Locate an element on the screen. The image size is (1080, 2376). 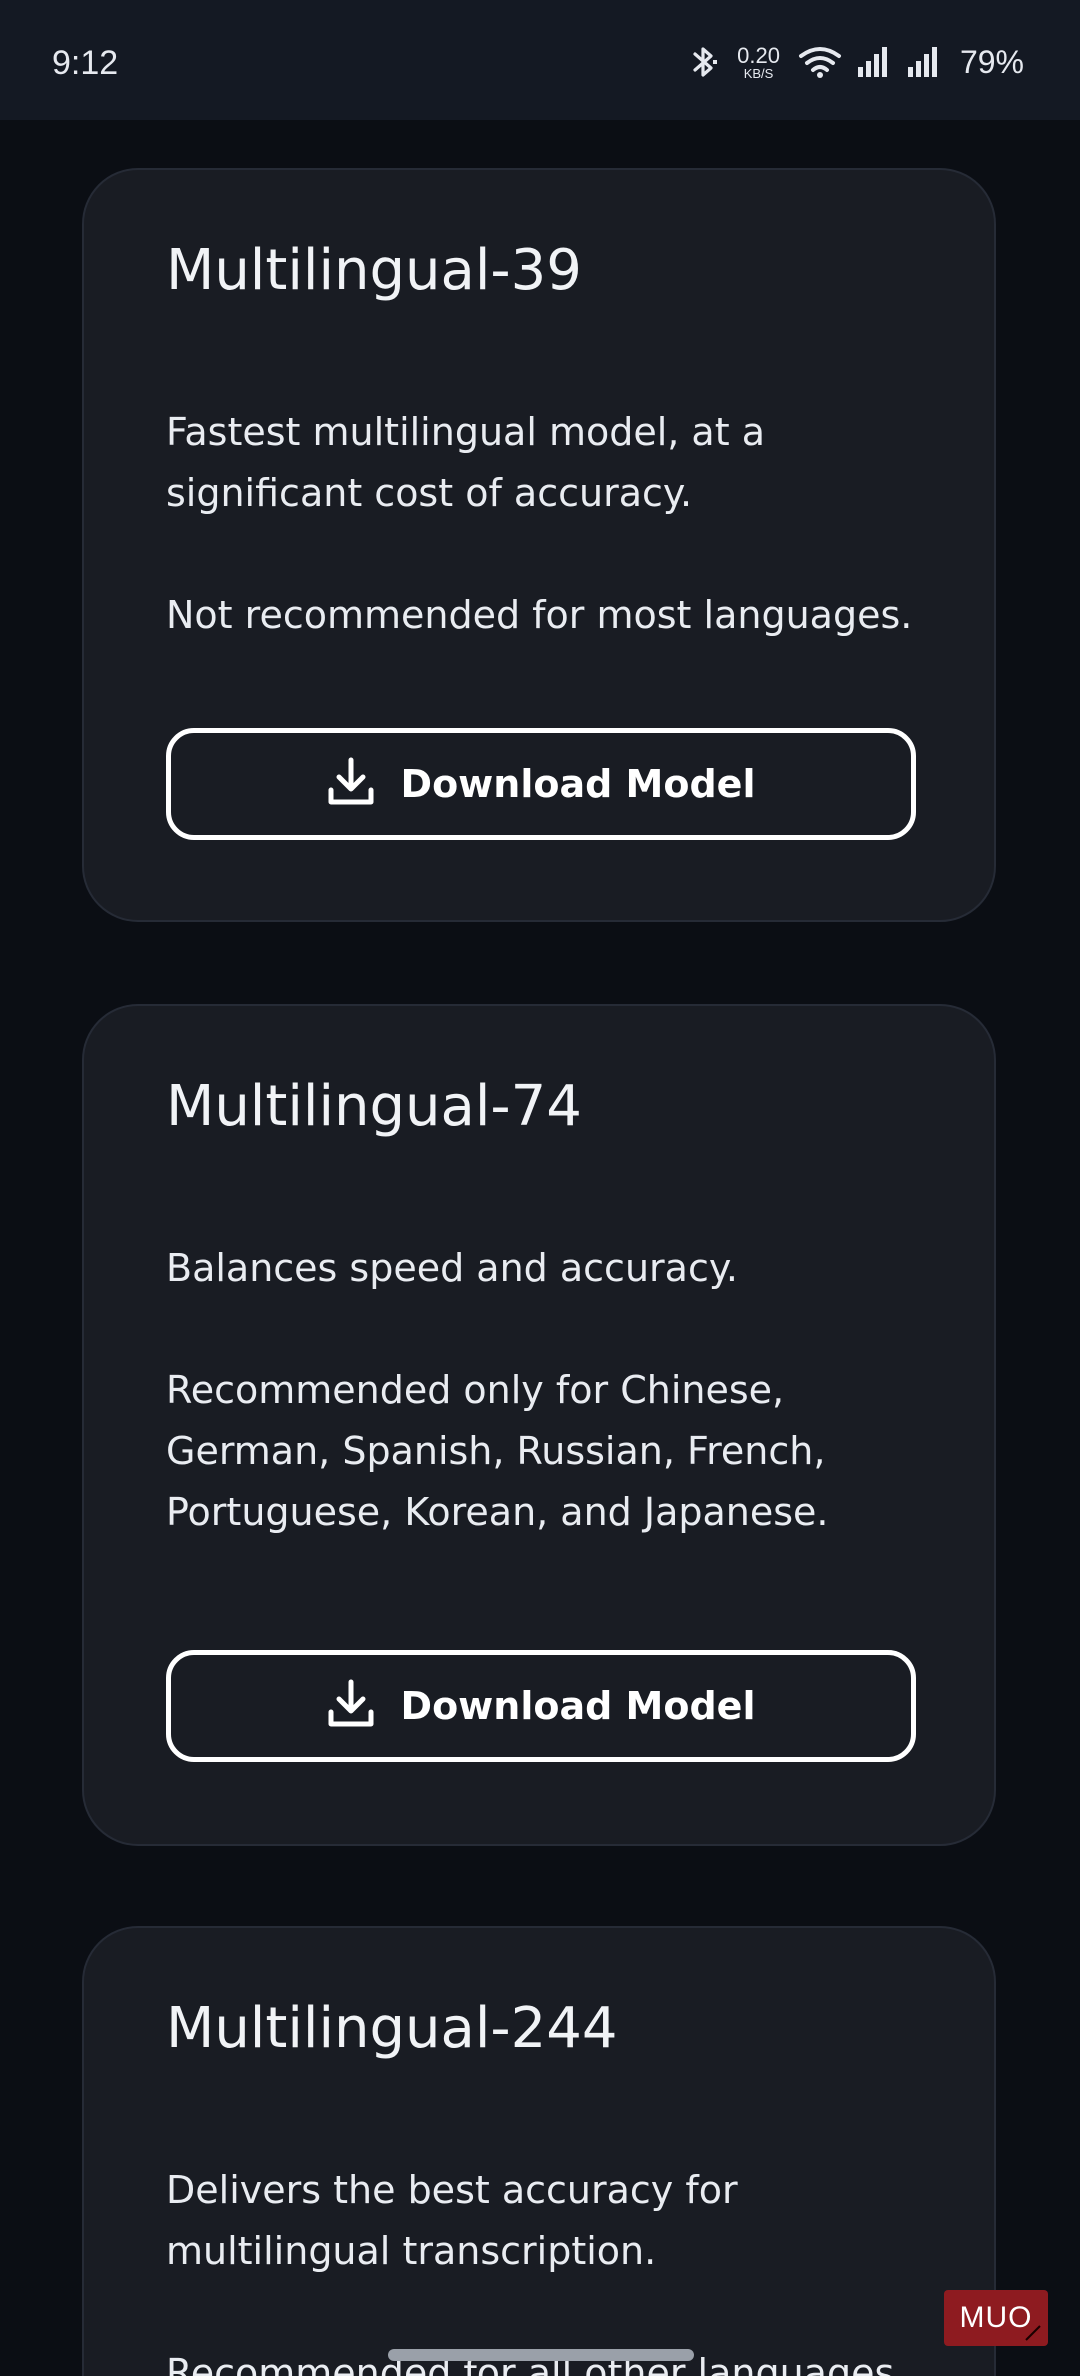
status-bar: 9:12 0.20 KB/S 79% is located at coordinates (540, 60).